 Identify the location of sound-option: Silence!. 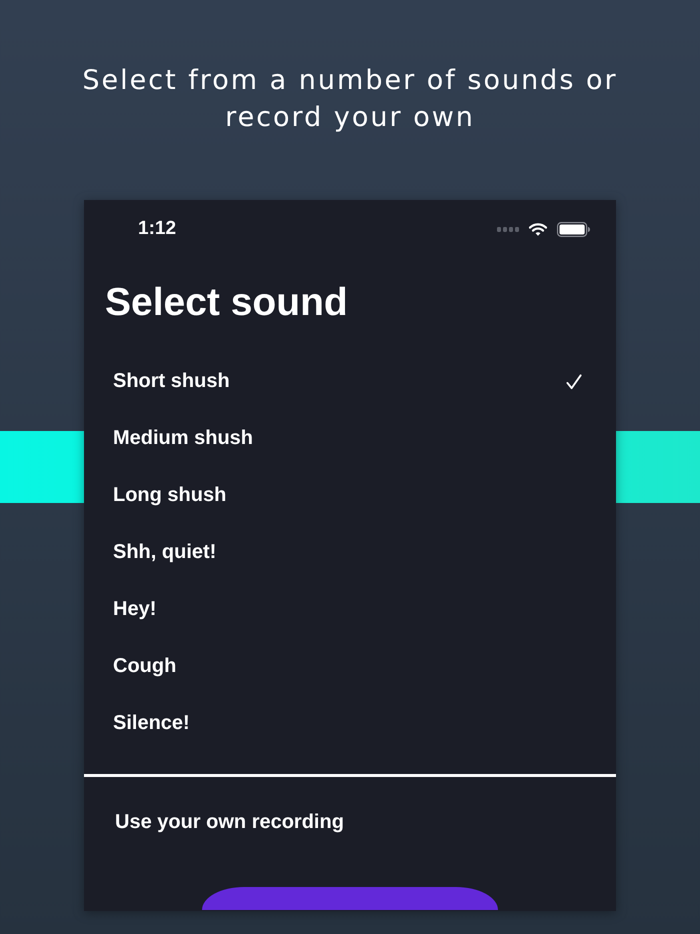
(350, 723).